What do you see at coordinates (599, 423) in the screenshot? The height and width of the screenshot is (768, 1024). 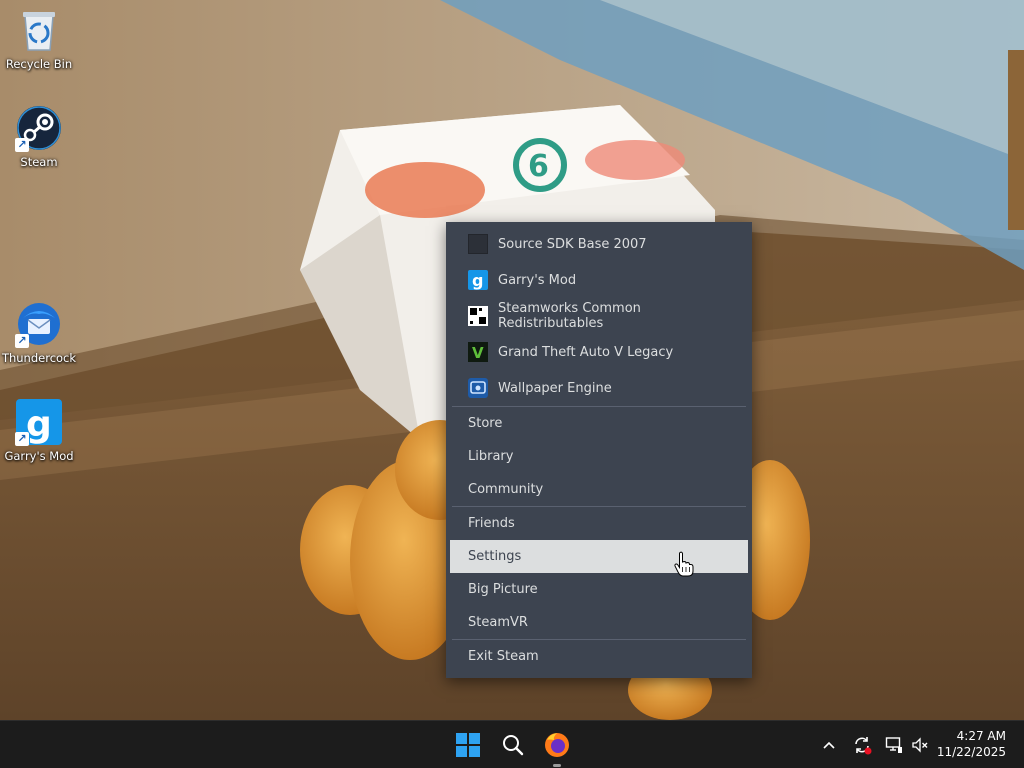 I see `menu-item-store: Store` at bounding box center [599, 423].